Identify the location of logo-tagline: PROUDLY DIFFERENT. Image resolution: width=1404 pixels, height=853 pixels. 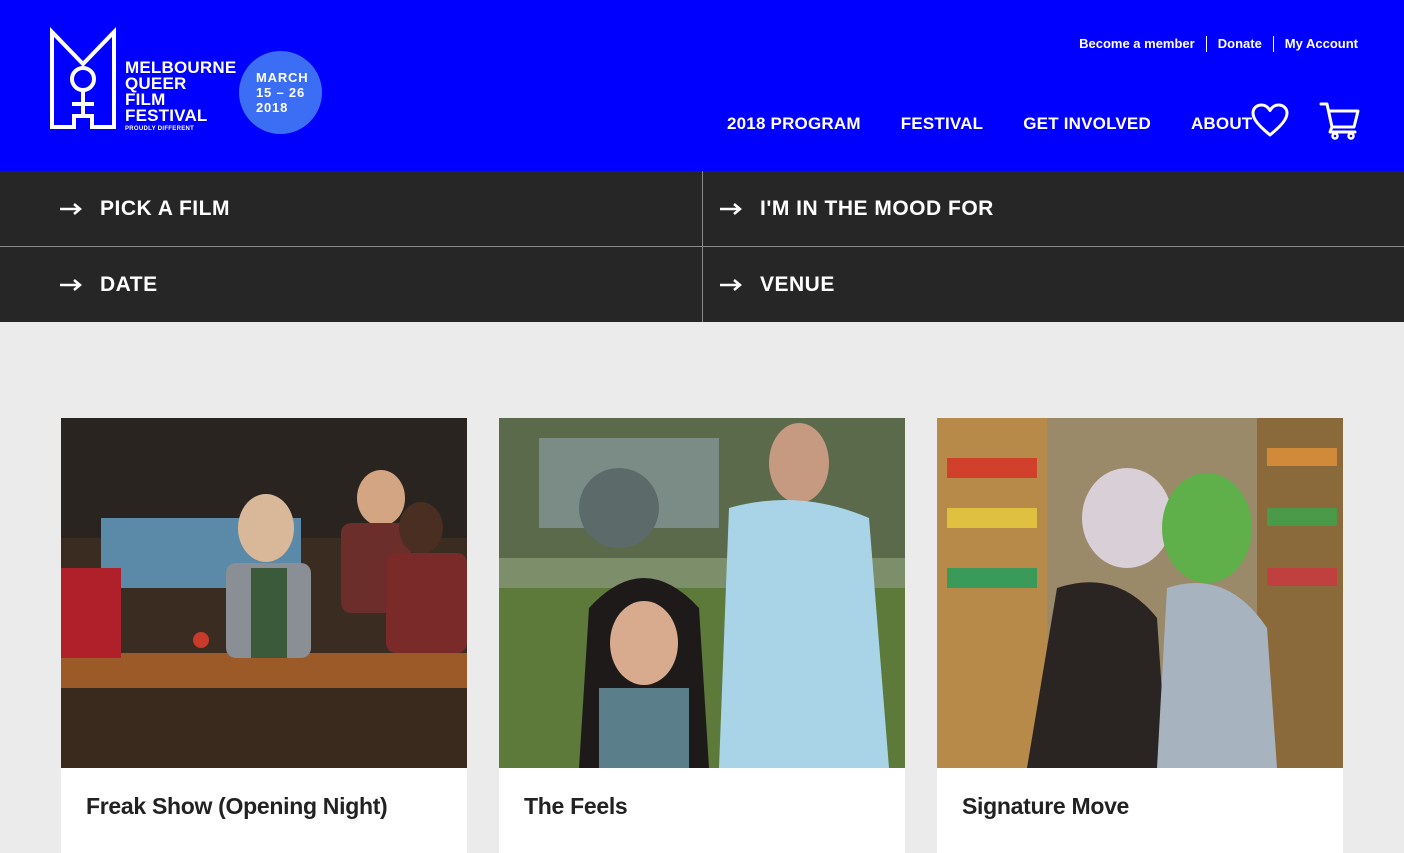
(160, 129).